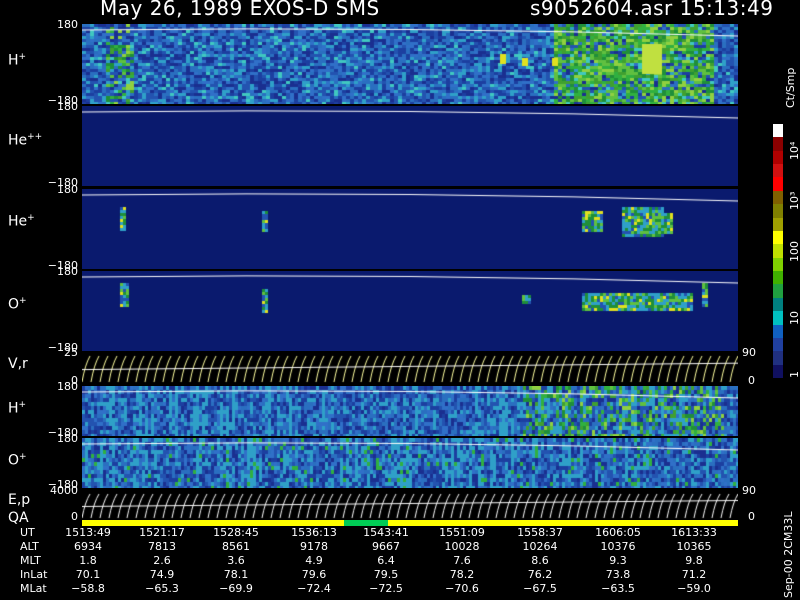 The image size is (800, 600). I want to click on file-label: s9052604.asr 15:13:49, so click(652, 10).